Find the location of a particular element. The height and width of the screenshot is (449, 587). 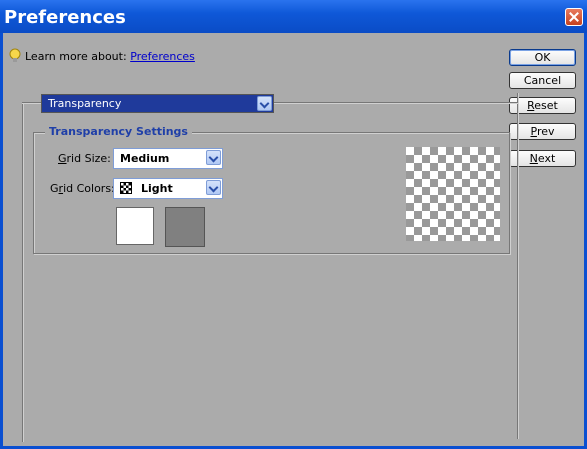

grid-size-select: Medium is located at coordinates (168, 158).